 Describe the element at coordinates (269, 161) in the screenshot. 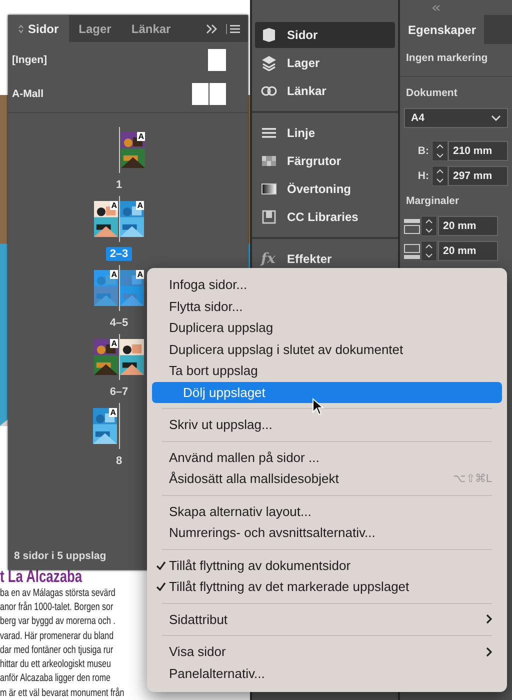

I see `swatches-icon` at that location.